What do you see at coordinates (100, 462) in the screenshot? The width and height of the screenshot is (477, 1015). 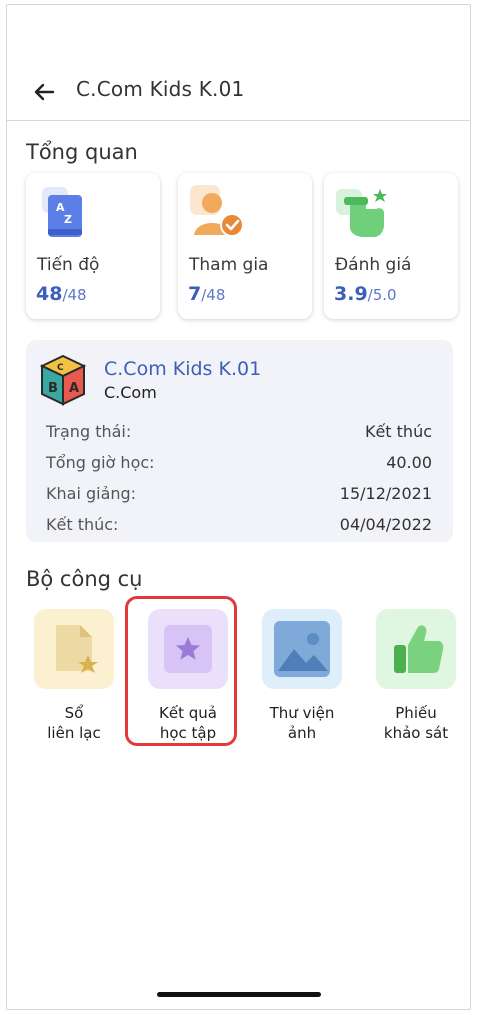 I see `info-label: Tổng giờ học:` at bounding box center [100, 462].